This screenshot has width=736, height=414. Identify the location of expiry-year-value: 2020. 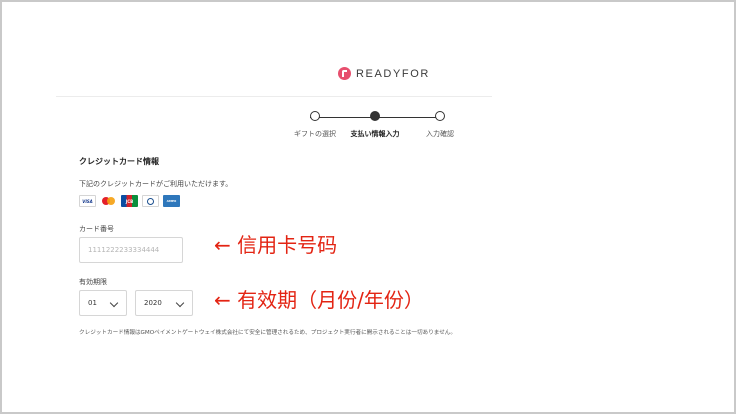
(153, 303).